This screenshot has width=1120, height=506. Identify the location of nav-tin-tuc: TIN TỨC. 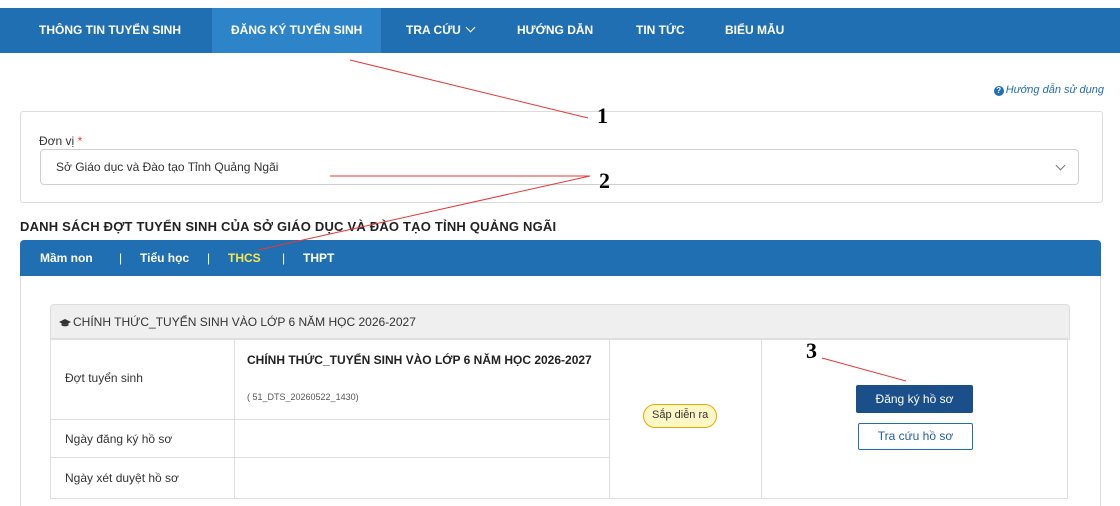
(660, 30).